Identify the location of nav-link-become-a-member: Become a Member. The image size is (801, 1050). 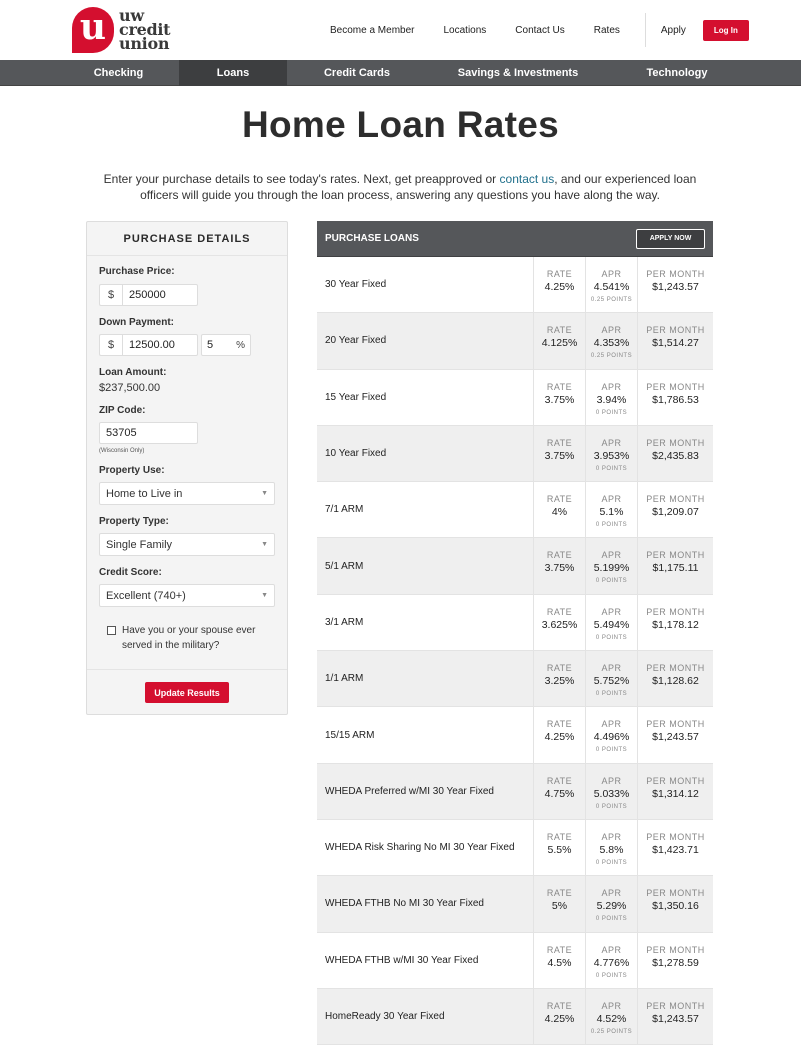
(372, 30).